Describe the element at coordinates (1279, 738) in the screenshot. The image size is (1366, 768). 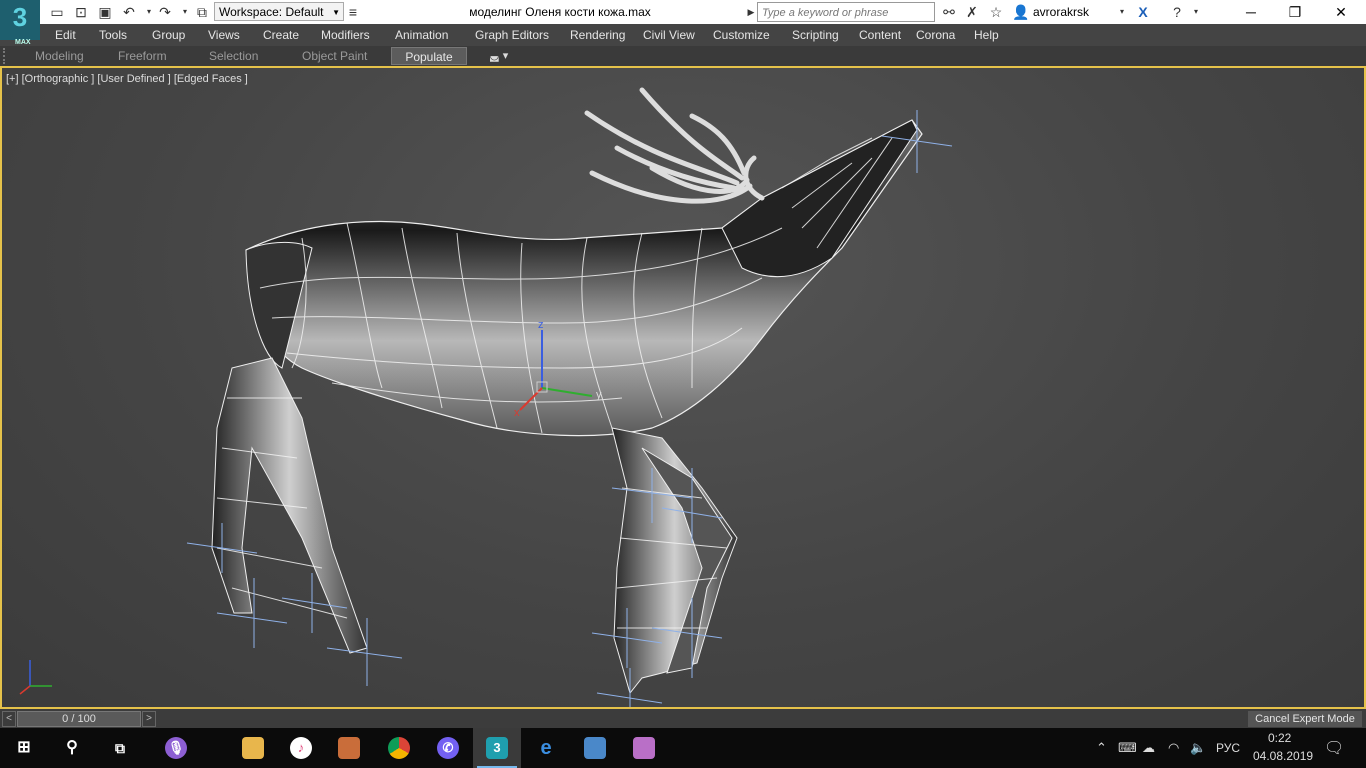
I see `clock-time: 0:22` at that location.